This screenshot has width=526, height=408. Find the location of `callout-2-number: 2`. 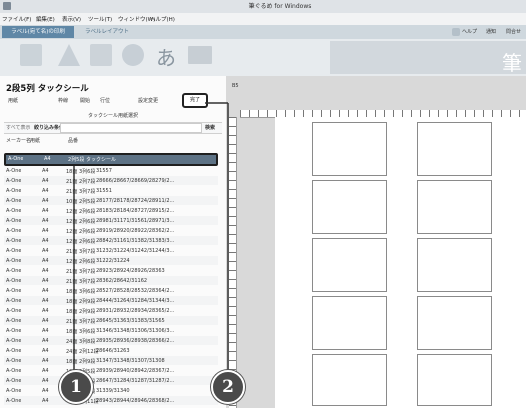

callout-2-number: 2 is located at coordinates (228, 387).